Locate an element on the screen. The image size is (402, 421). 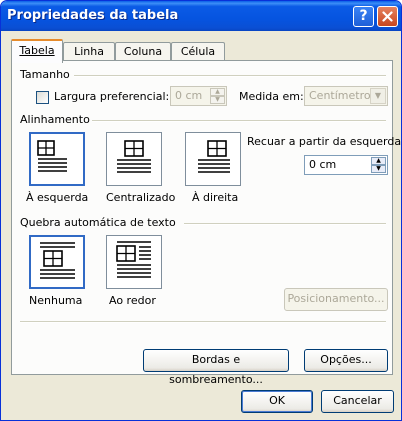
align-right-label: À direita is located at coordinates (215, 197).